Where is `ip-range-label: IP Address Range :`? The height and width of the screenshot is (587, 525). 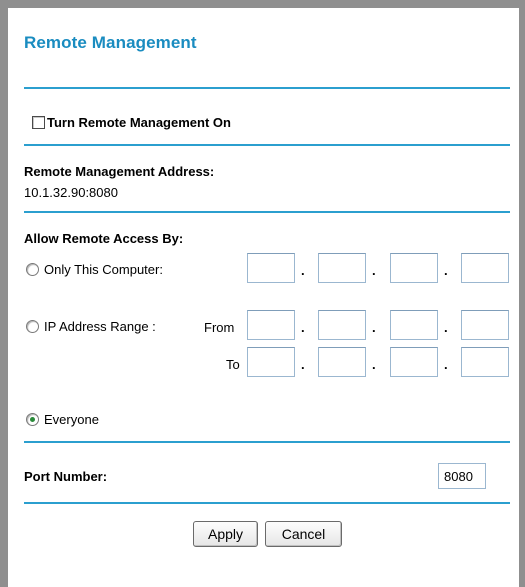
ip-range-label: IP Address Range : is located at coordinates (100, 326).